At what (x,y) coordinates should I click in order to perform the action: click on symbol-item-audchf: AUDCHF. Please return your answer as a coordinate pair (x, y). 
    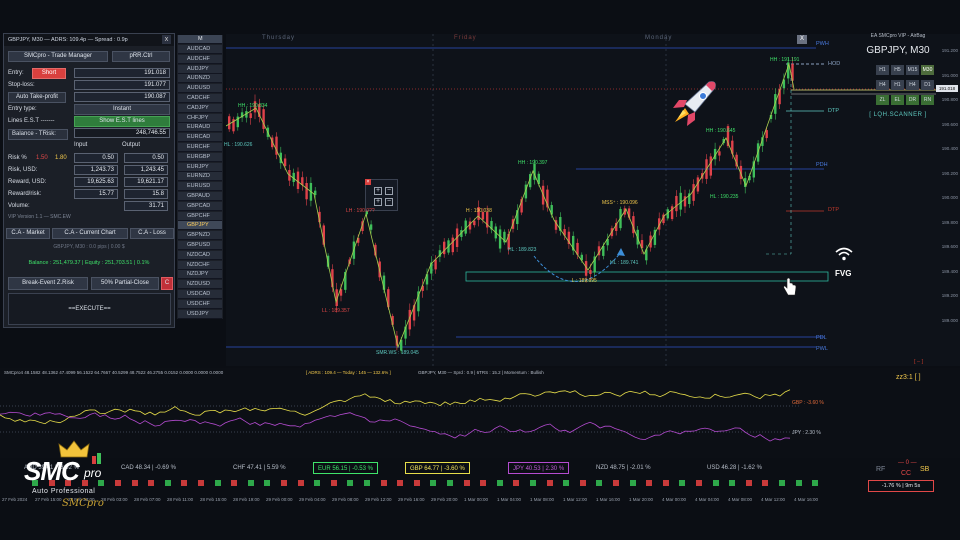
    Looking at the image, I should click on (200, 59).